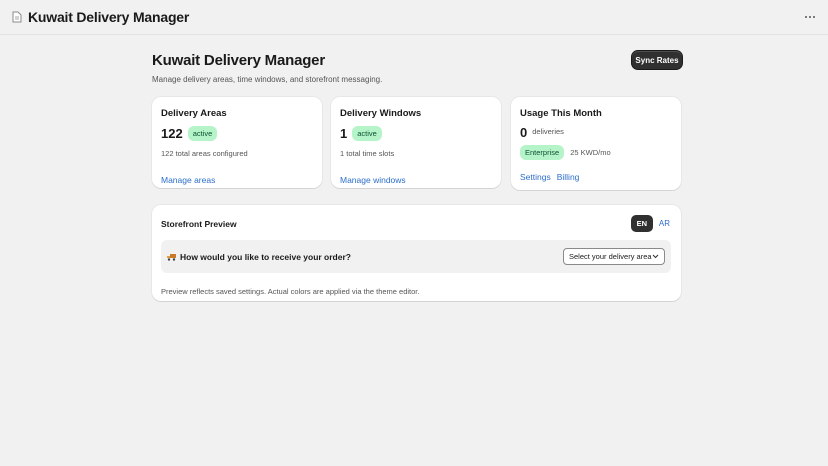 Image resolution: width=828 pixels, height=466 pixels. What do you see at coordinates (568, 177) in the screenshot?
I see `billing-link: Billing` at bounding box center [568, 177].